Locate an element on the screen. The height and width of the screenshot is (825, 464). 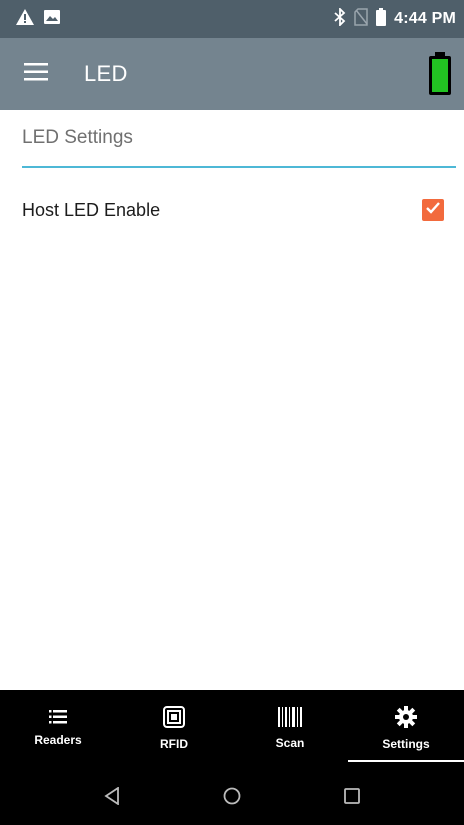
page-title: LED is located at coordinates (106, 73).